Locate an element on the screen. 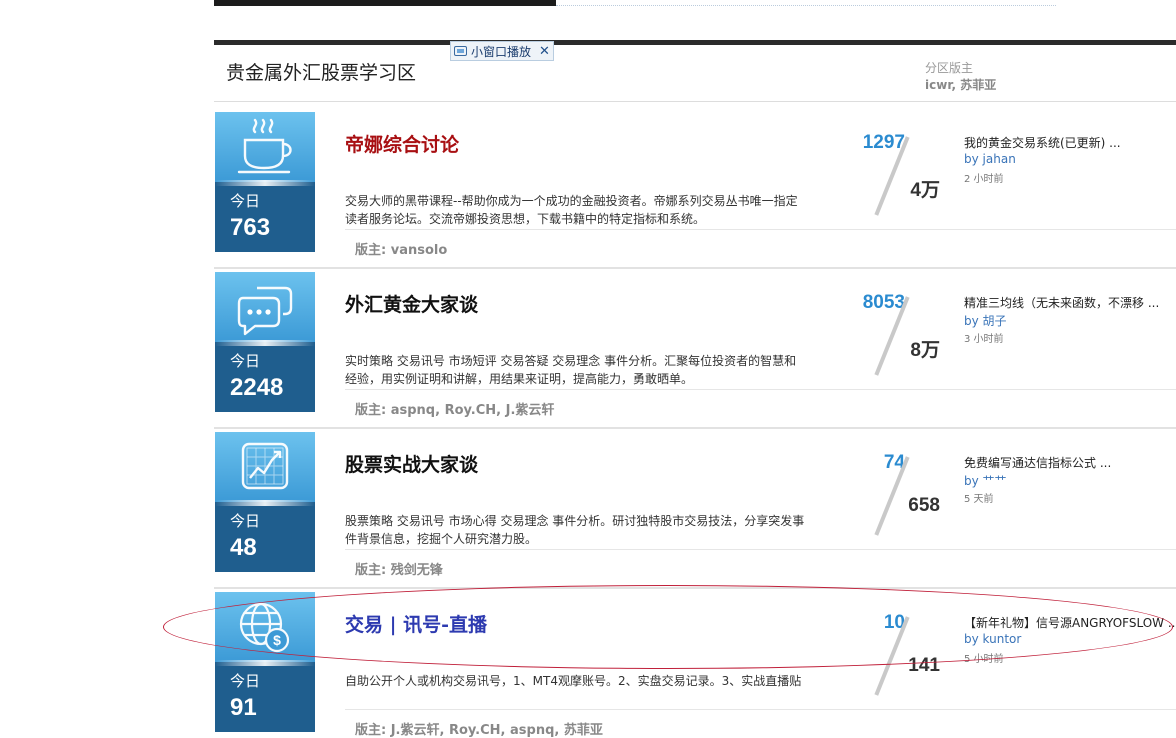  post-count: 8万 is located at coordinates (925, 350).